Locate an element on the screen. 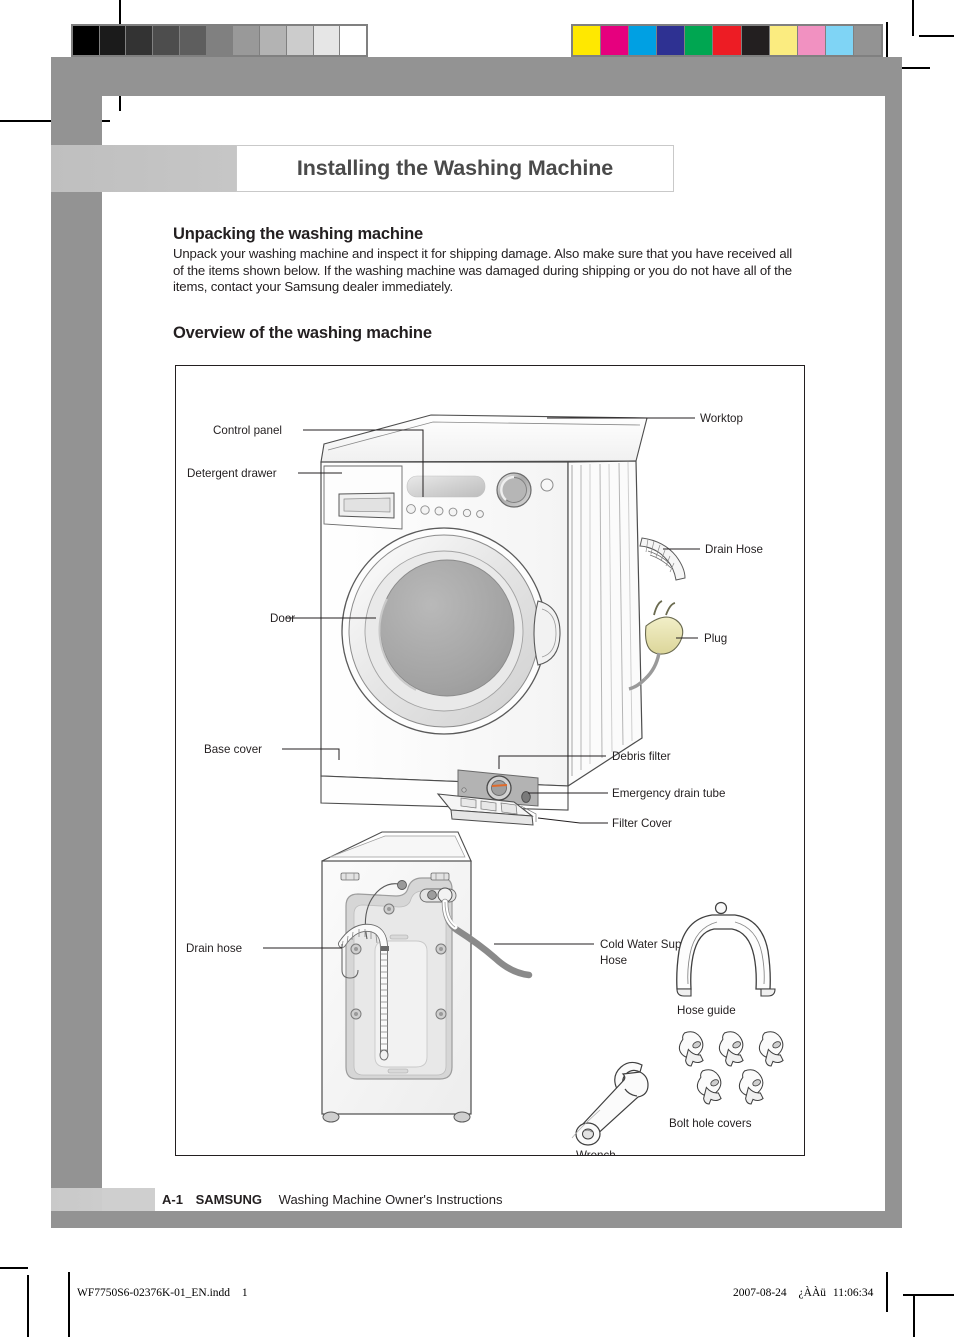  unpacking-heading: Unpacking the washing machine is located at coordinates (298, 234).